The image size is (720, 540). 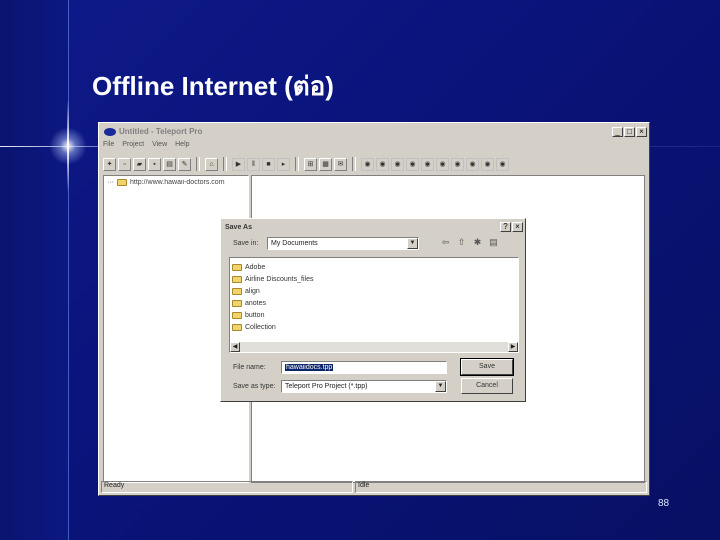 I want to click on list-item: Airline Discounts_files, so click(x=374, y=279).